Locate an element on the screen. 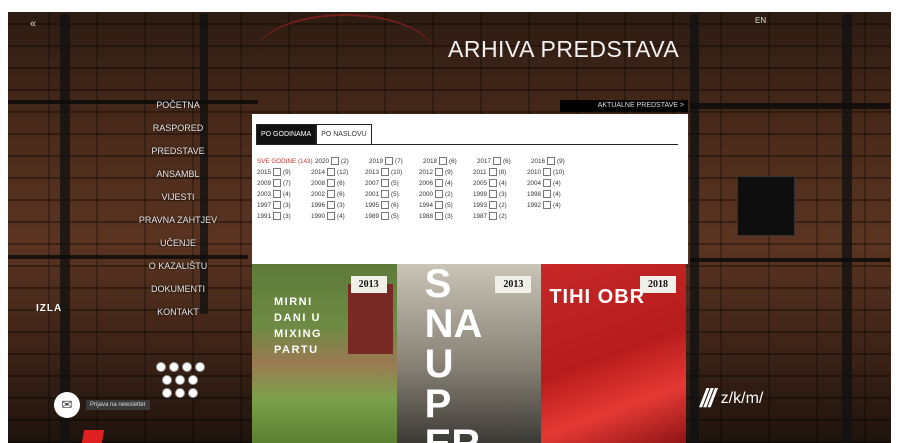 This screenshot has height=443, width=899. year-filter-item: 2003 (4) is located at coordinates (284, 194).